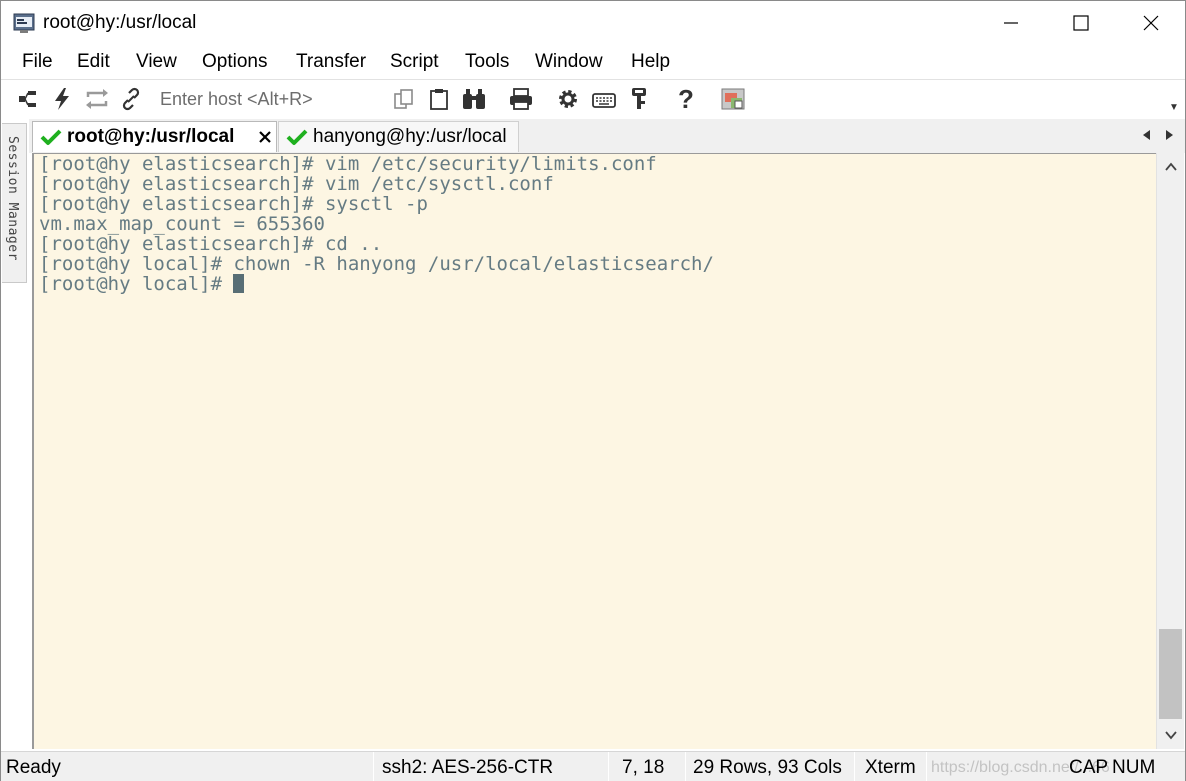  What do you see at coordinates (62, 99) in the screenshot?
I see `quick-connect-icon` at bounding box center [62, 99].